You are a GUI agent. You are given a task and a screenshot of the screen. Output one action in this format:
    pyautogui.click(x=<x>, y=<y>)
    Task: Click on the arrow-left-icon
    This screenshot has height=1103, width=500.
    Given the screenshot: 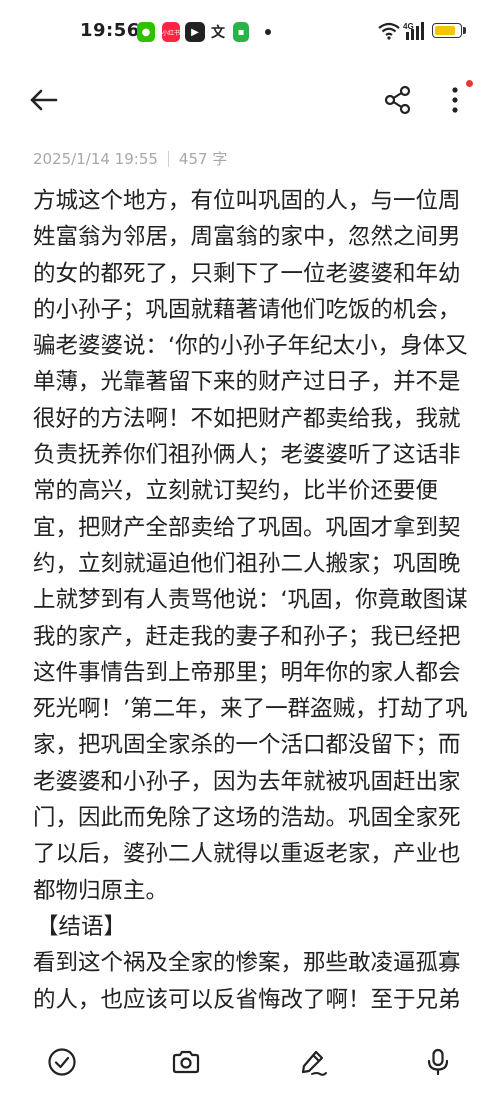 What is the action you would take?
    pyautogui.click(x=44, y=100)
    